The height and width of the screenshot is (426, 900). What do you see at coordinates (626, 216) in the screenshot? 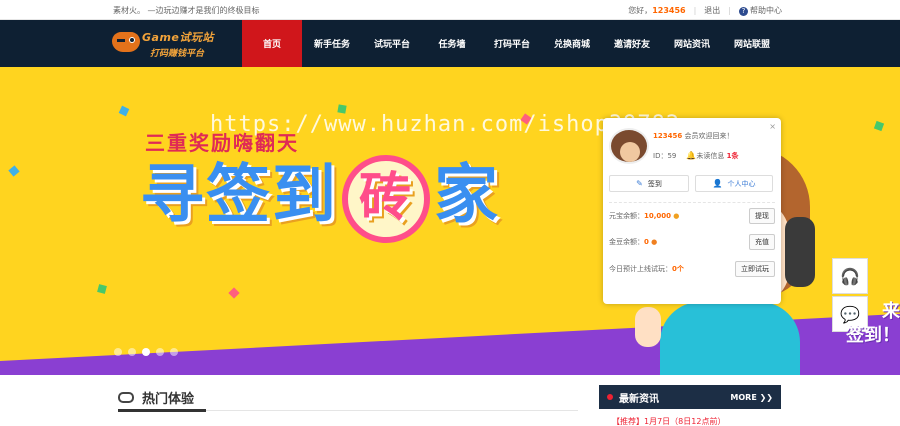
I see `yuanbao-label: 元宝余额：` at bounding box center [626, 216].